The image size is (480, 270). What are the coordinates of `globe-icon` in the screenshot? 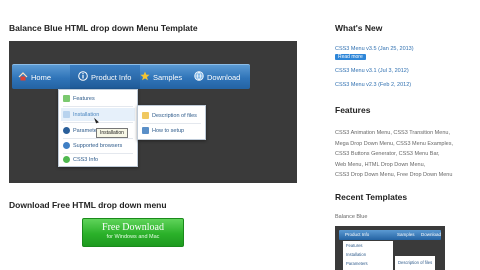 It's located at (199, 77).